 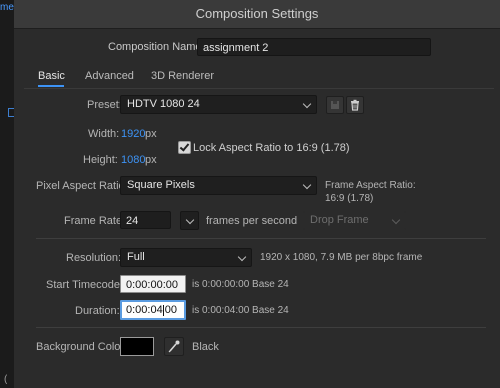 I want to click on background-color-label: Background Color:, so click(x=82, y=347).